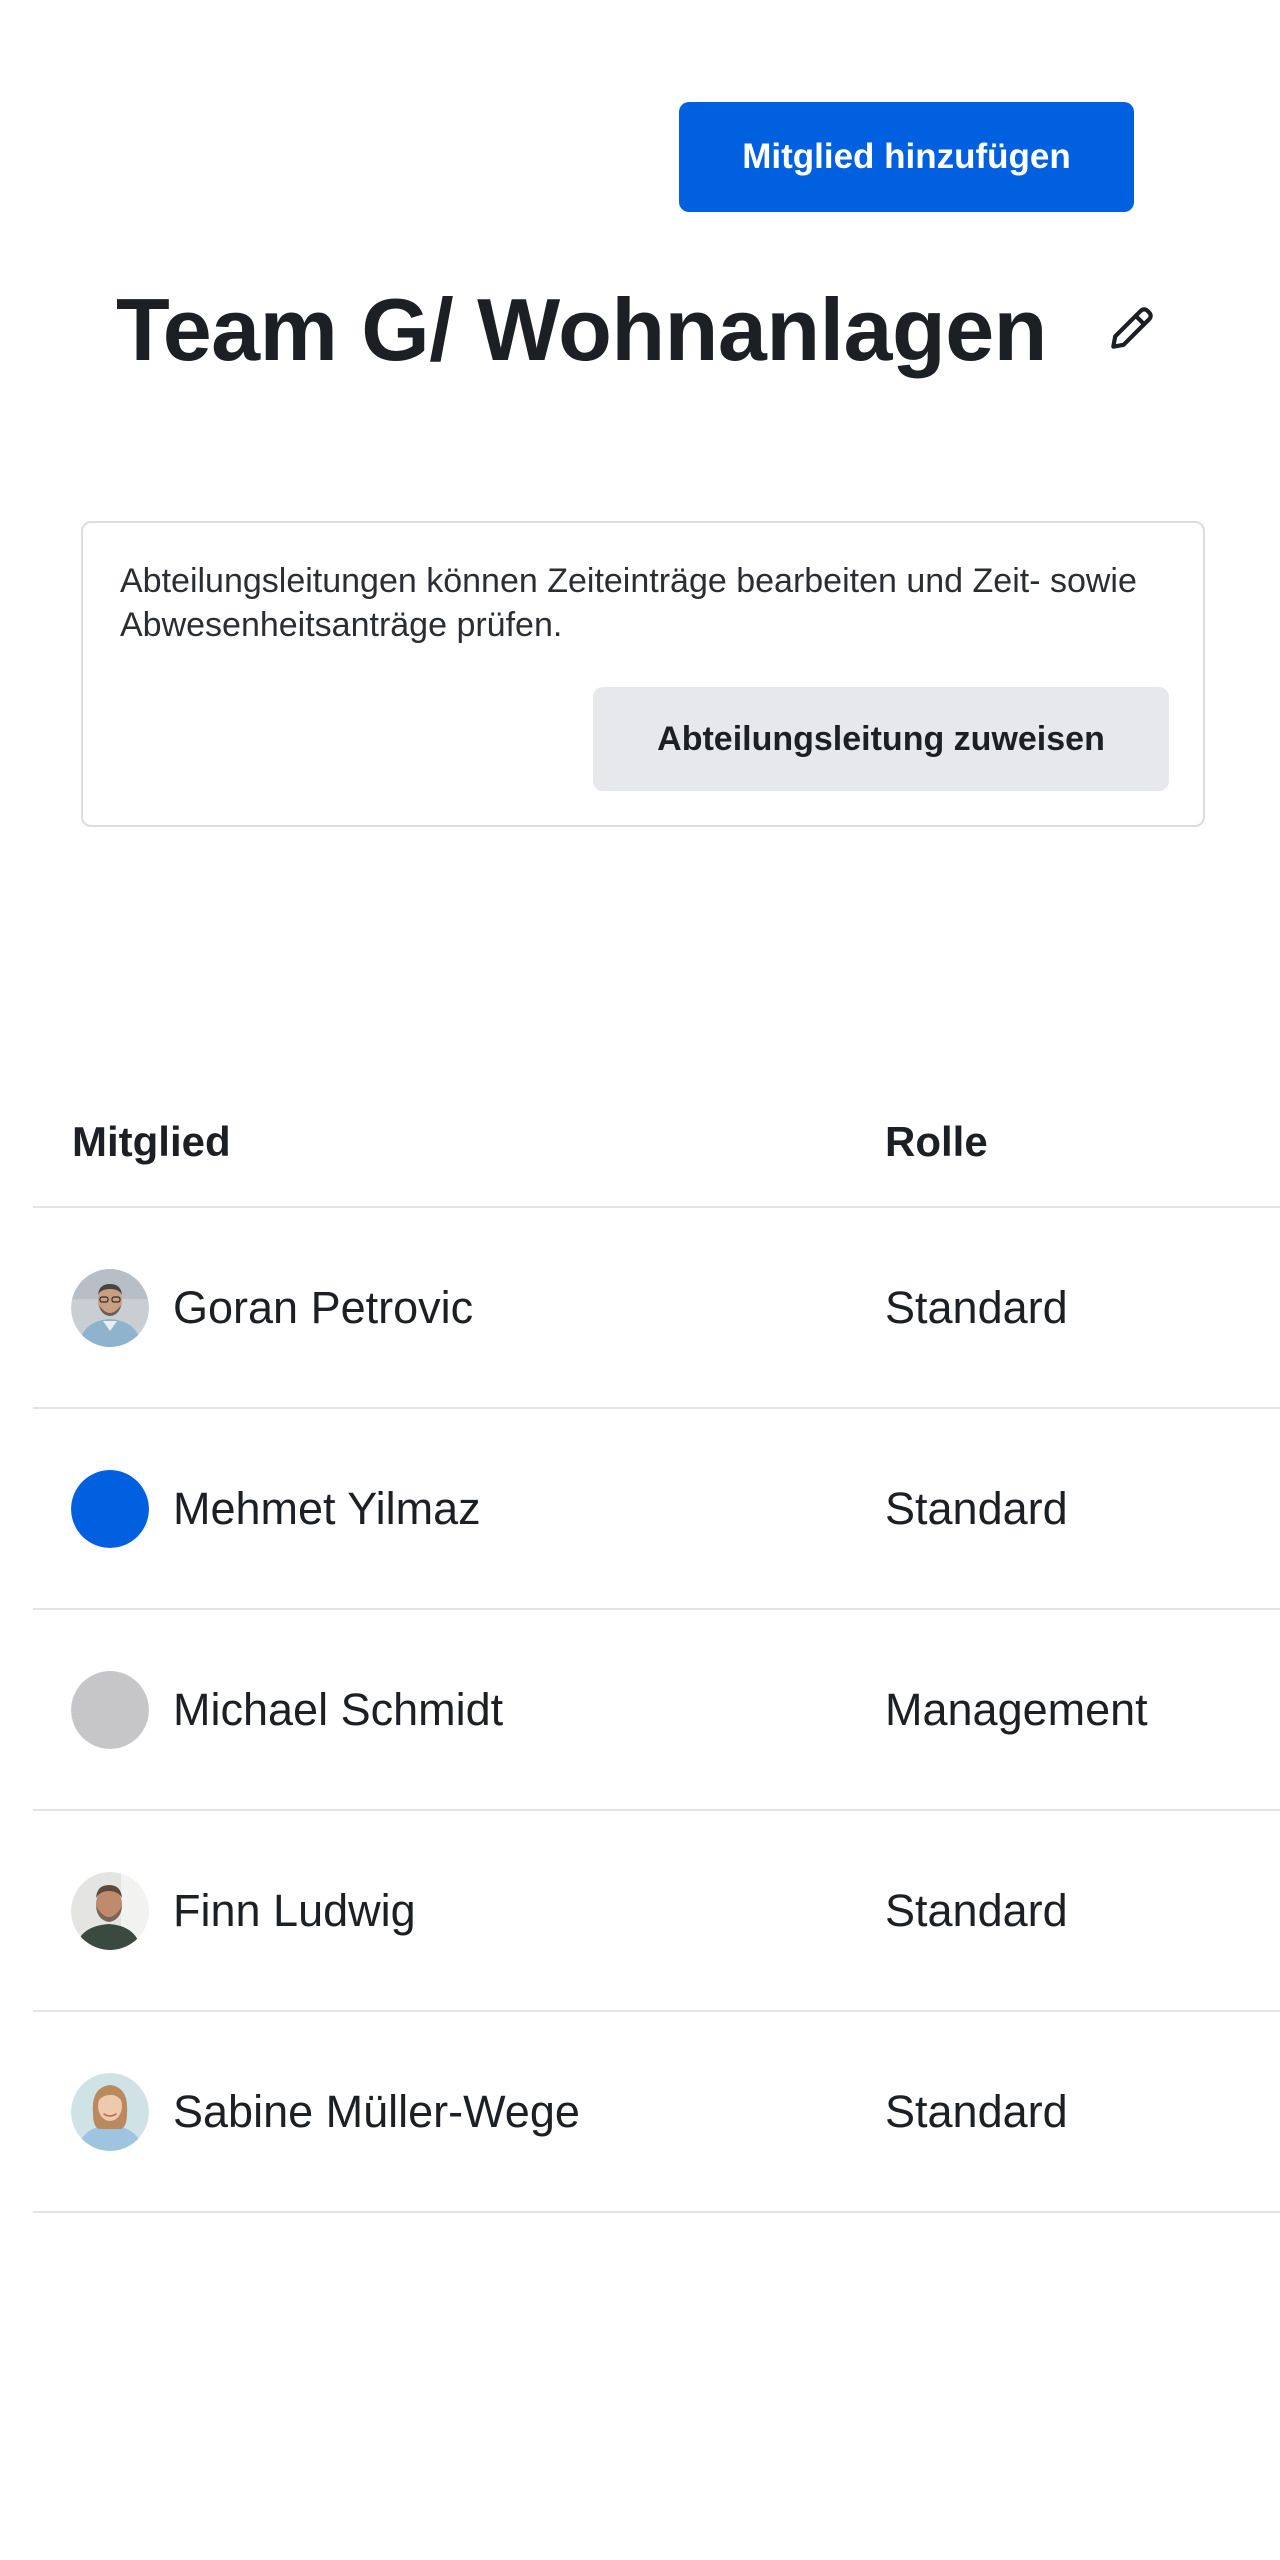  Describe the element at coordinates (323, 1308) in the screenshot. I see `member-name: Goran Petrovic` at that location.